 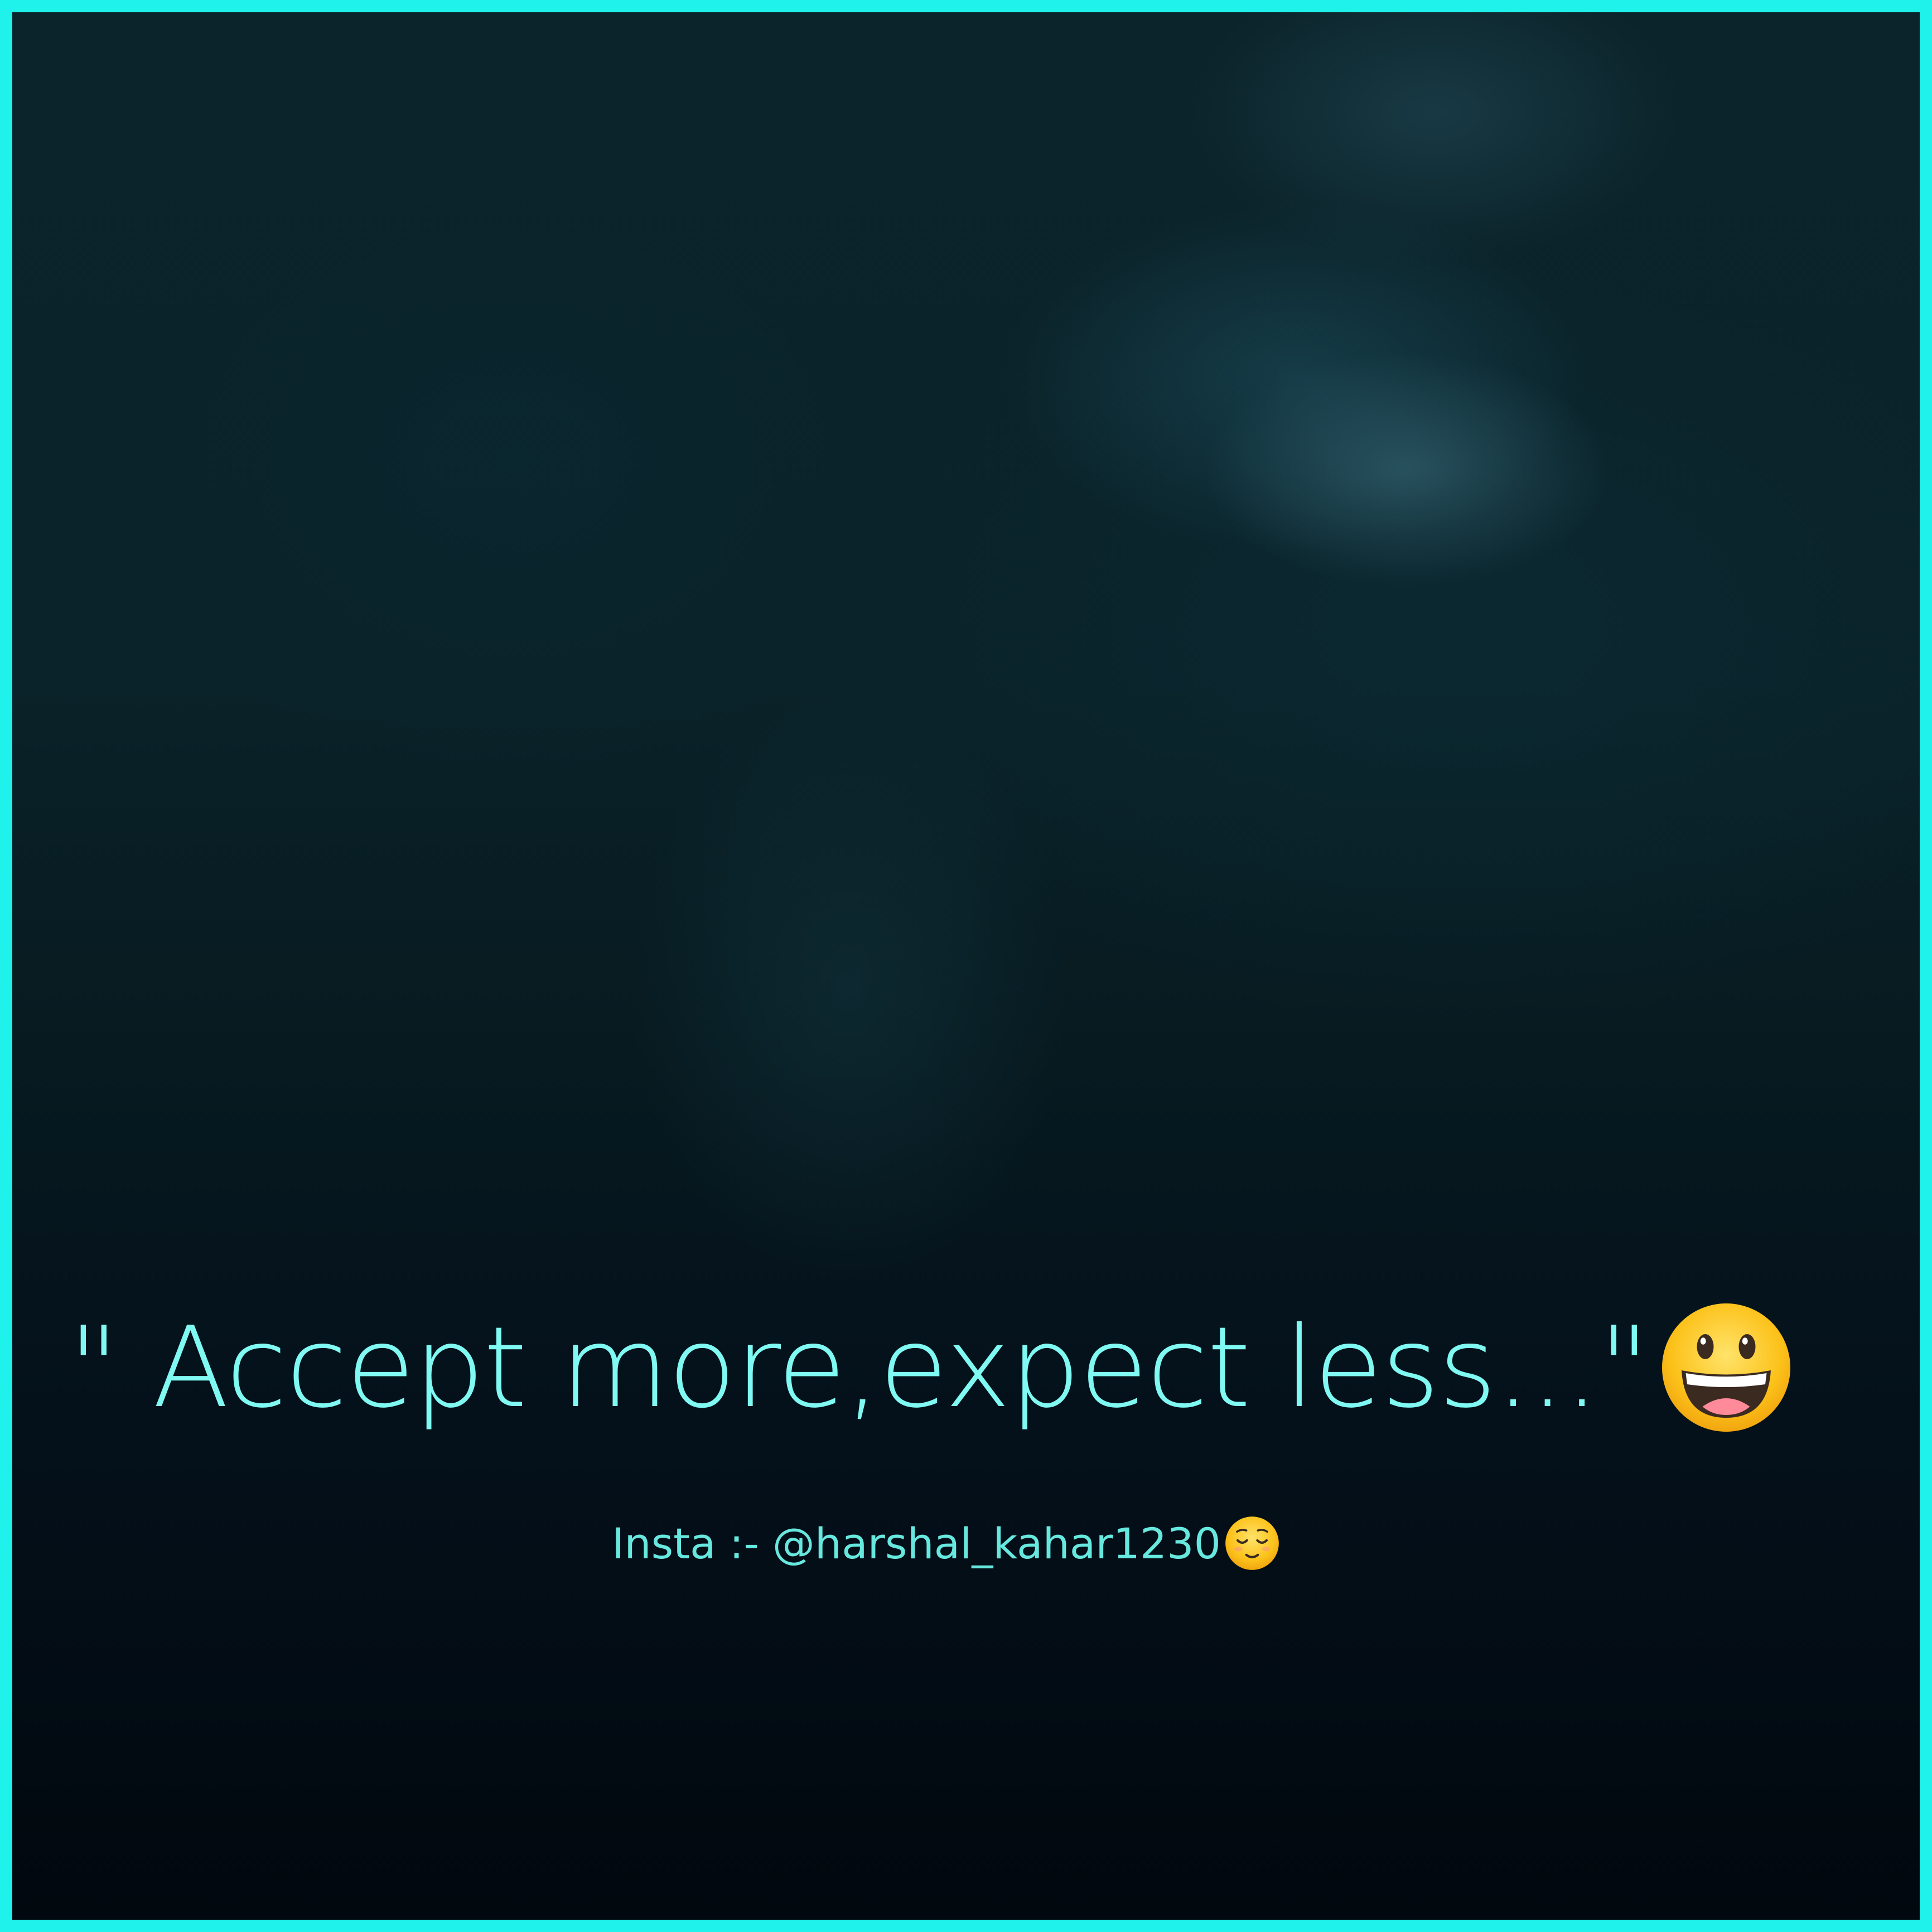 I want to click on quote-text: " Accept more,expect less...", so click(x=859, y=1367).